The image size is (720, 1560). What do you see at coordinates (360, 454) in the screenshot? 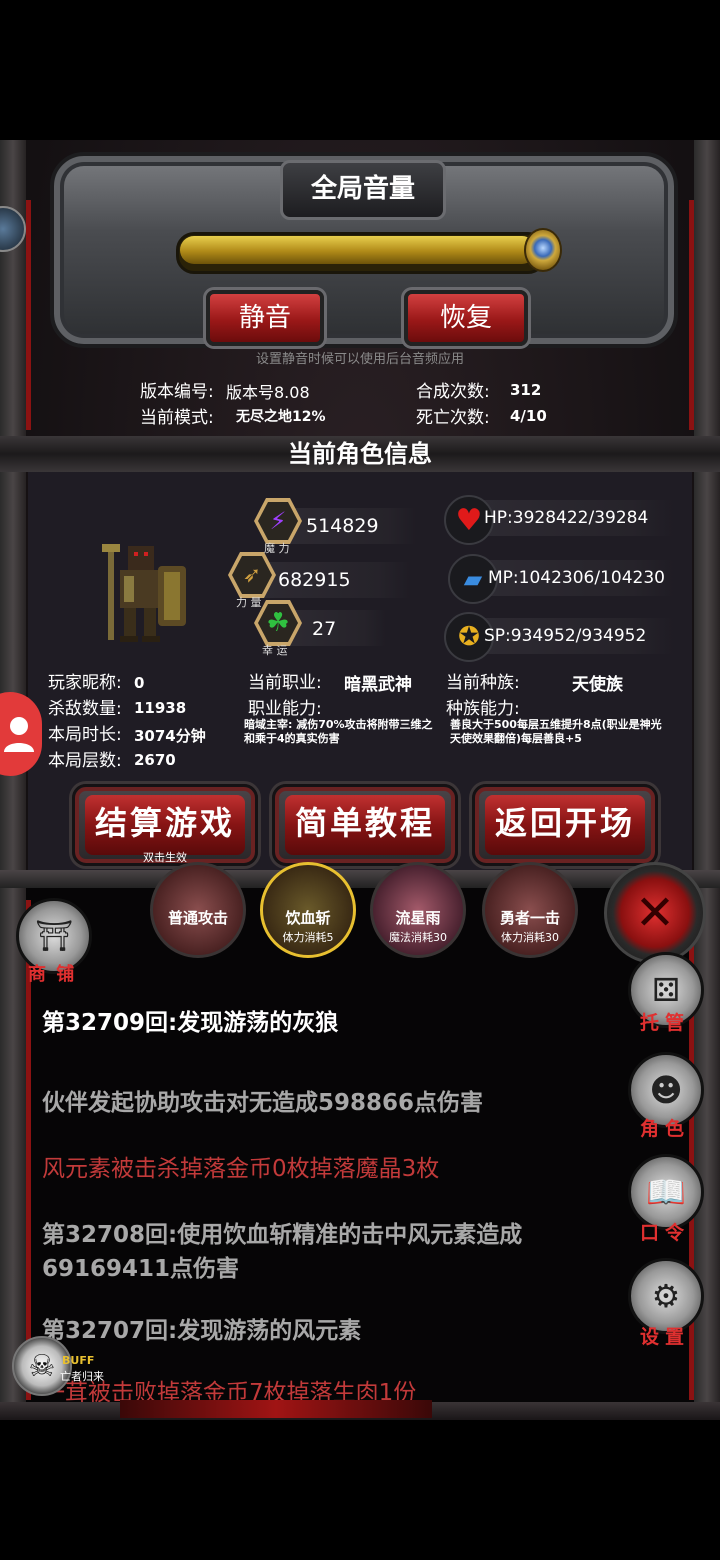
I see `character-section-title: 当前角色信息` at bounding box center [360, 454].